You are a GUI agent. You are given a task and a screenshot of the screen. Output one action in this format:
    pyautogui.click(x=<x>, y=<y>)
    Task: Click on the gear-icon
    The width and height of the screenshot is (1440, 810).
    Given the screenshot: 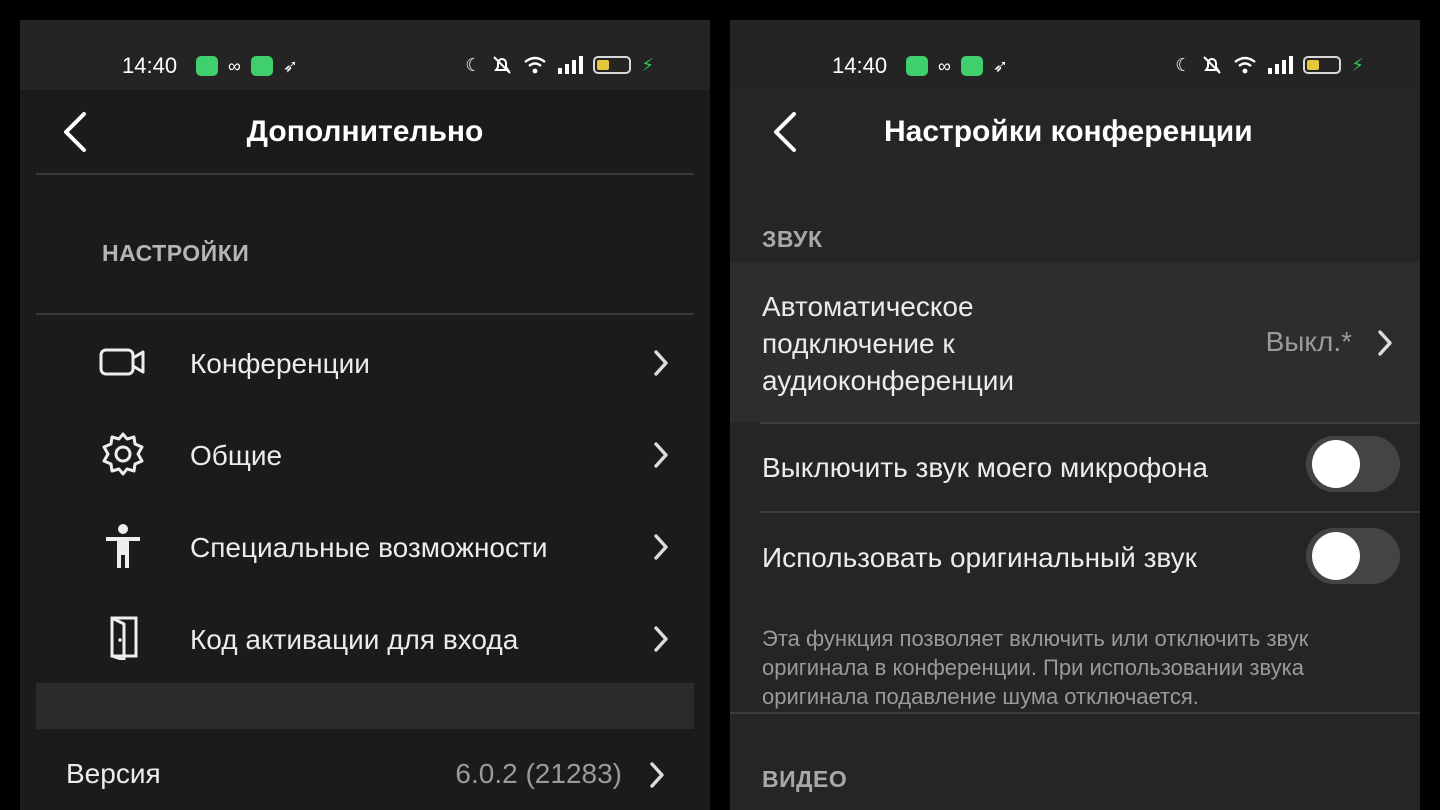 What is the action you would take?
    pyautogui.click(x=123, y=454)
    